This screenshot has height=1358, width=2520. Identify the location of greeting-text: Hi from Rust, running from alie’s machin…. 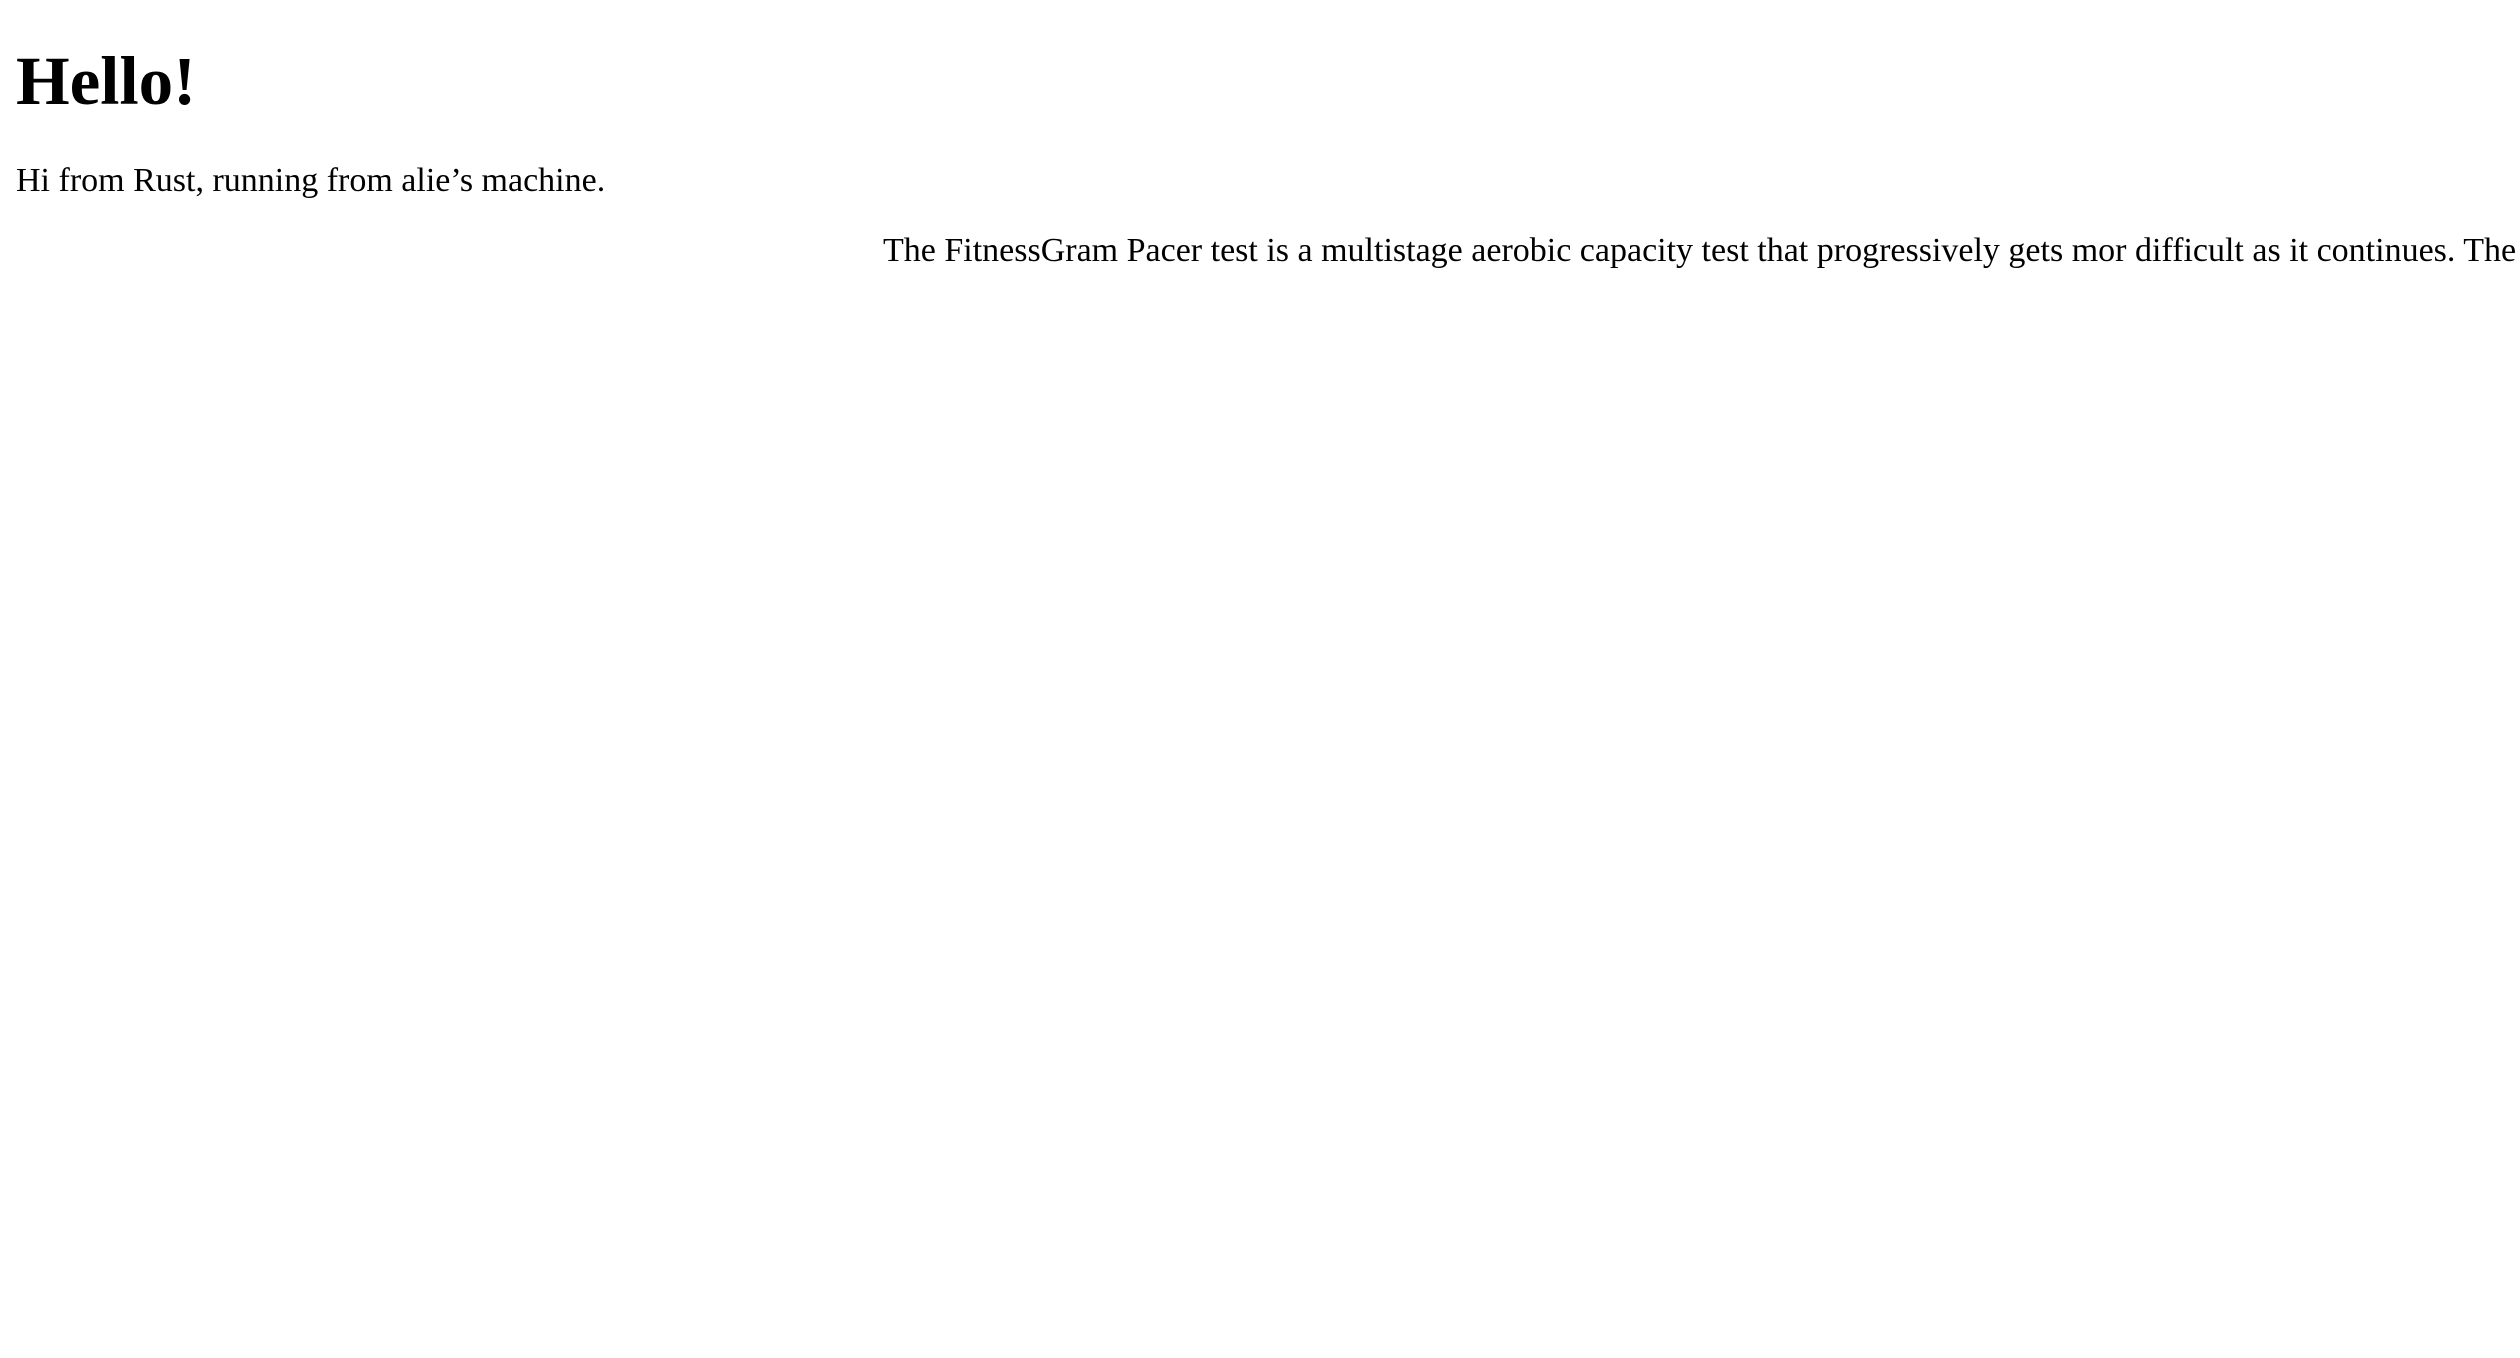
(311, 180).